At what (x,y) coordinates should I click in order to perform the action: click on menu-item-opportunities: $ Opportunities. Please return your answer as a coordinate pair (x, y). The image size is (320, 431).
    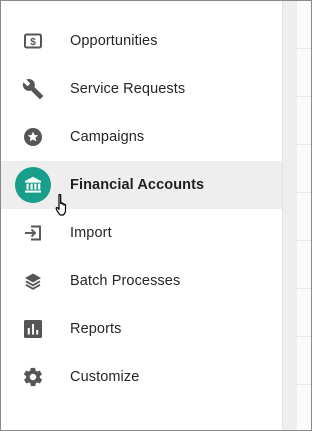
    Looking at the image, I should click on (141, 41).